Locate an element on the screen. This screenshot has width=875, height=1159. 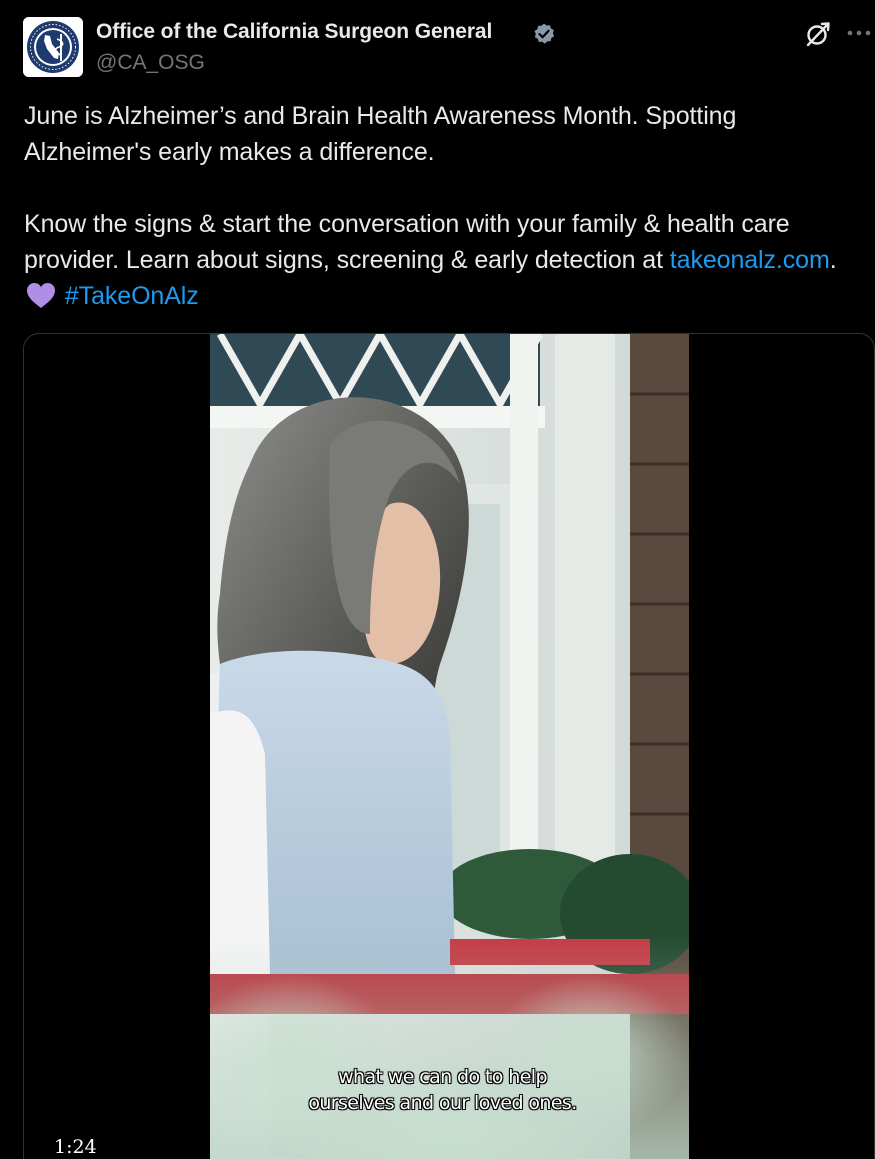
hashtag-takeonalz: #TakeOnAlz is located at coordinates (132, 296).